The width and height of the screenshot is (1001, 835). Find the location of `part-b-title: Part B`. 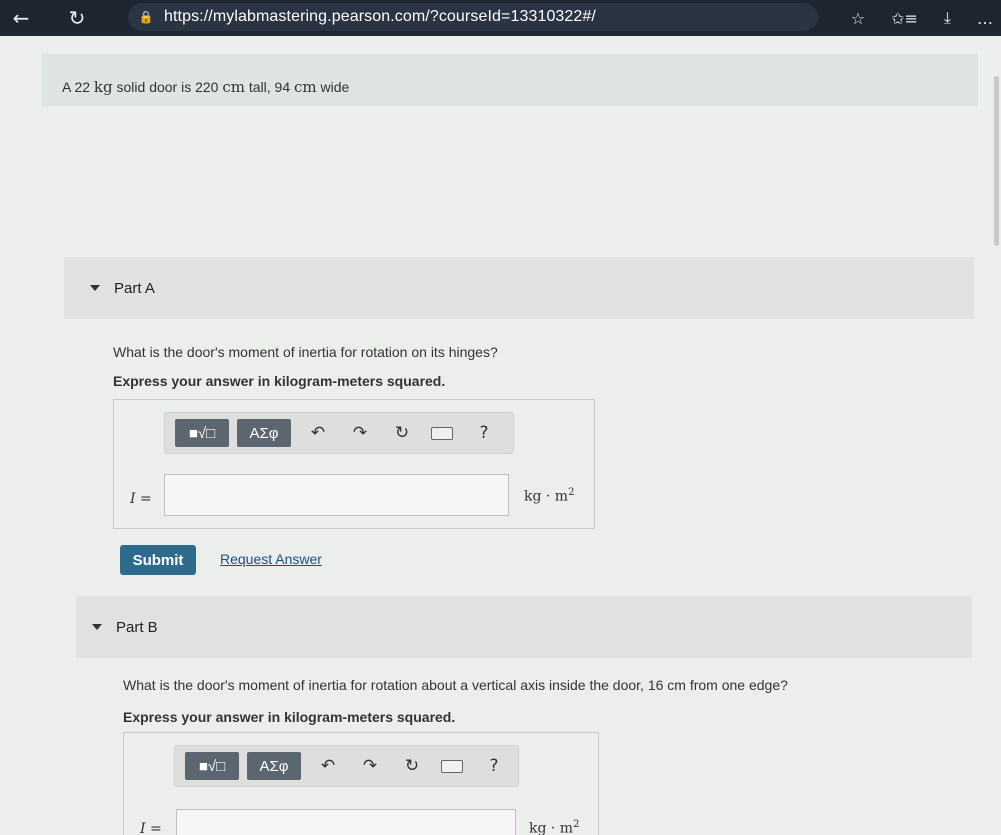

part-b-title: Part B is located at coordinates (137, 627).